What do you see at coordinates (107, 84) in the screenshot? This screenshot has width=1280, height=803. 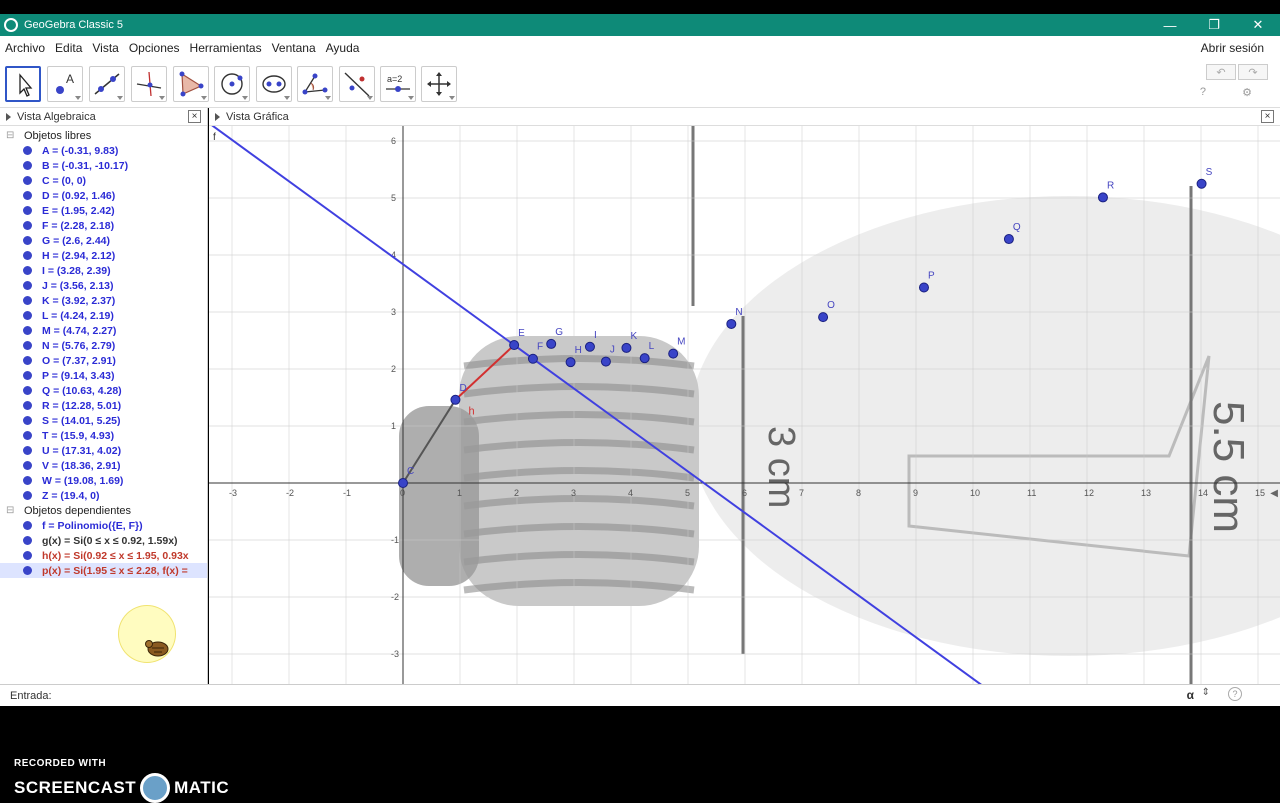 I see `line-tool-button` at bounding box center [107, 84].